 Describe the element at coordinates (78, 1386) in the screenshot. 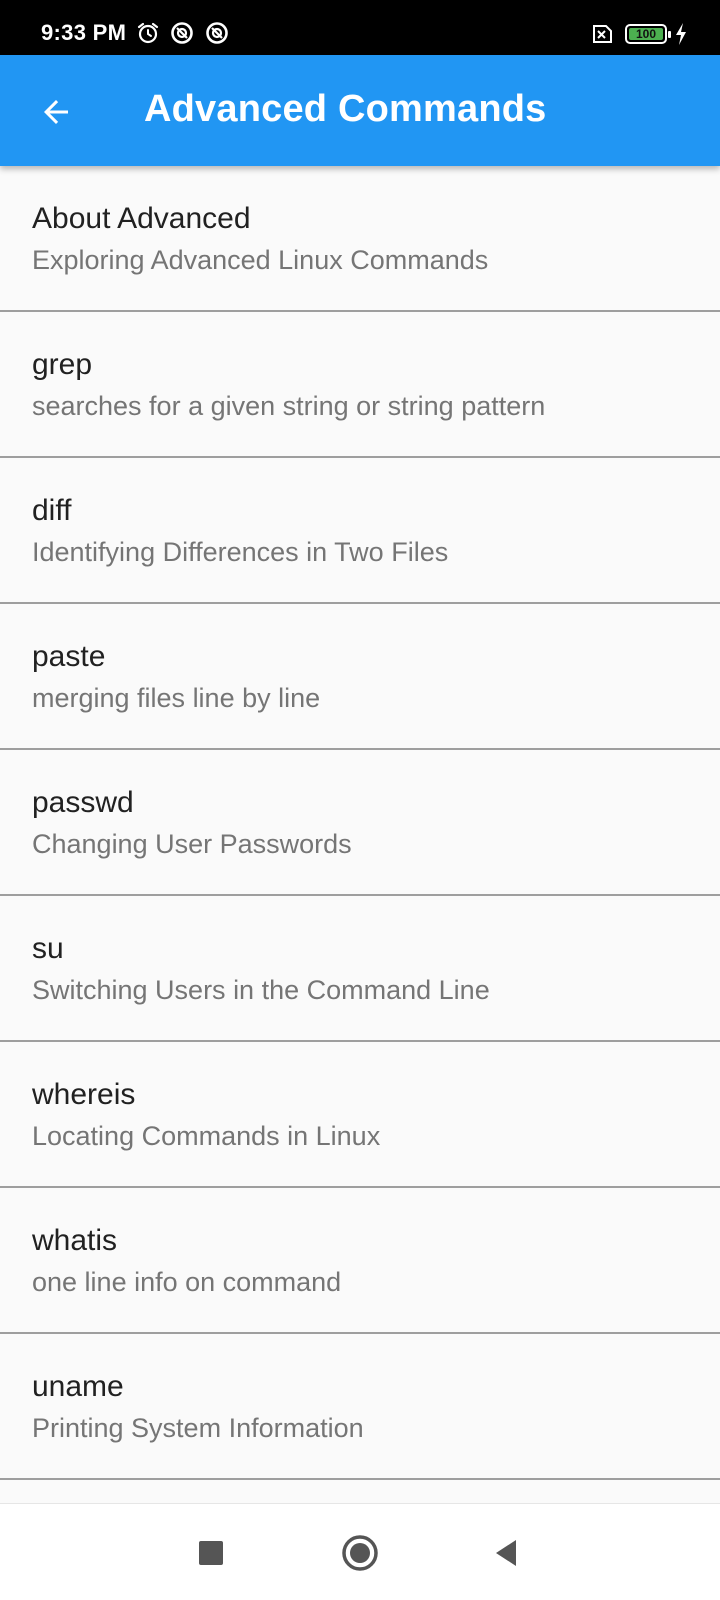

I see `item-title: uname` at that location.